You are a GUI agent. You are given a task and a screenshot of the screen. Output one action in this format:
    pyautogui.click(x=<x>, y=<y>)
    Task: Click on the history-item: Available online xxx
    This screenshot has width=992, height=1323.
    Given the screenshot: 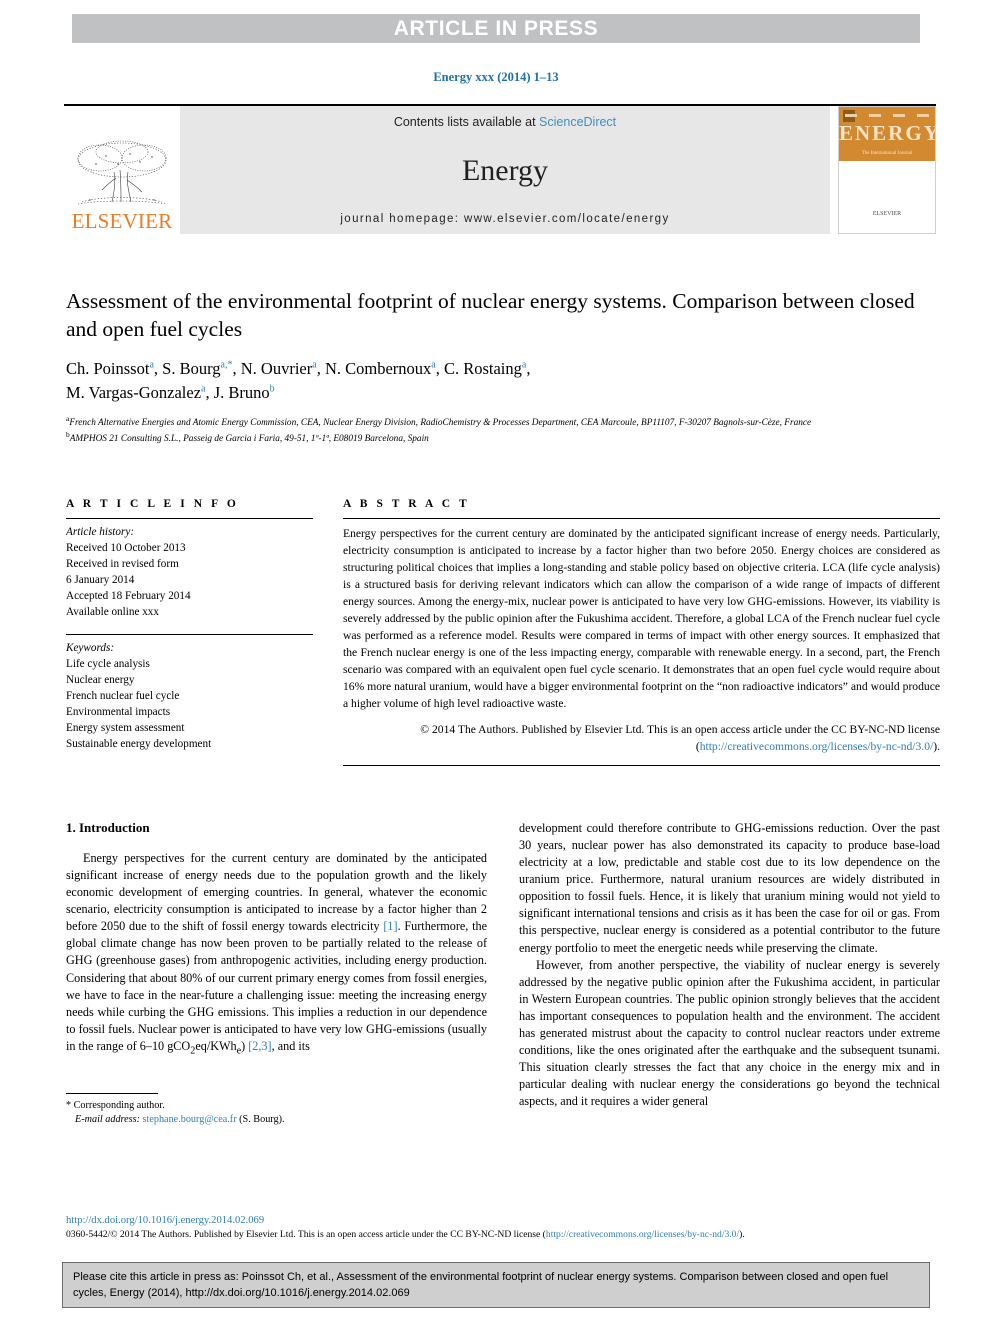 What is the action you would take?
    pyautogui.click(x=112, y=612)
    